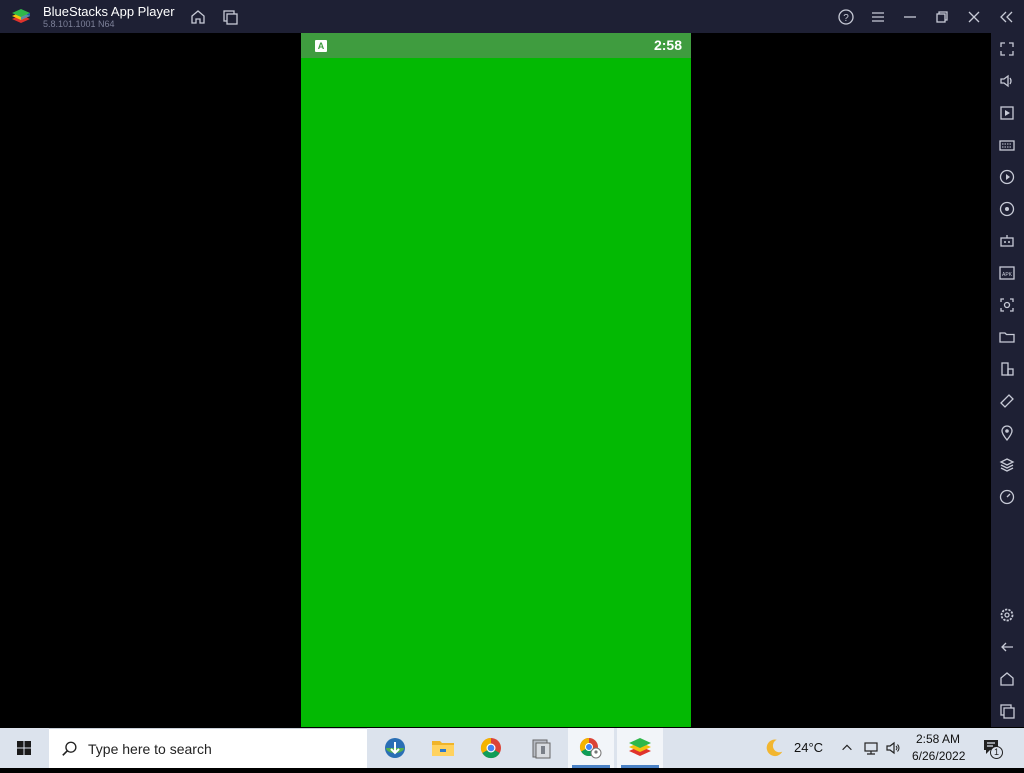  I want to click on search-icon, so click(69, 748).